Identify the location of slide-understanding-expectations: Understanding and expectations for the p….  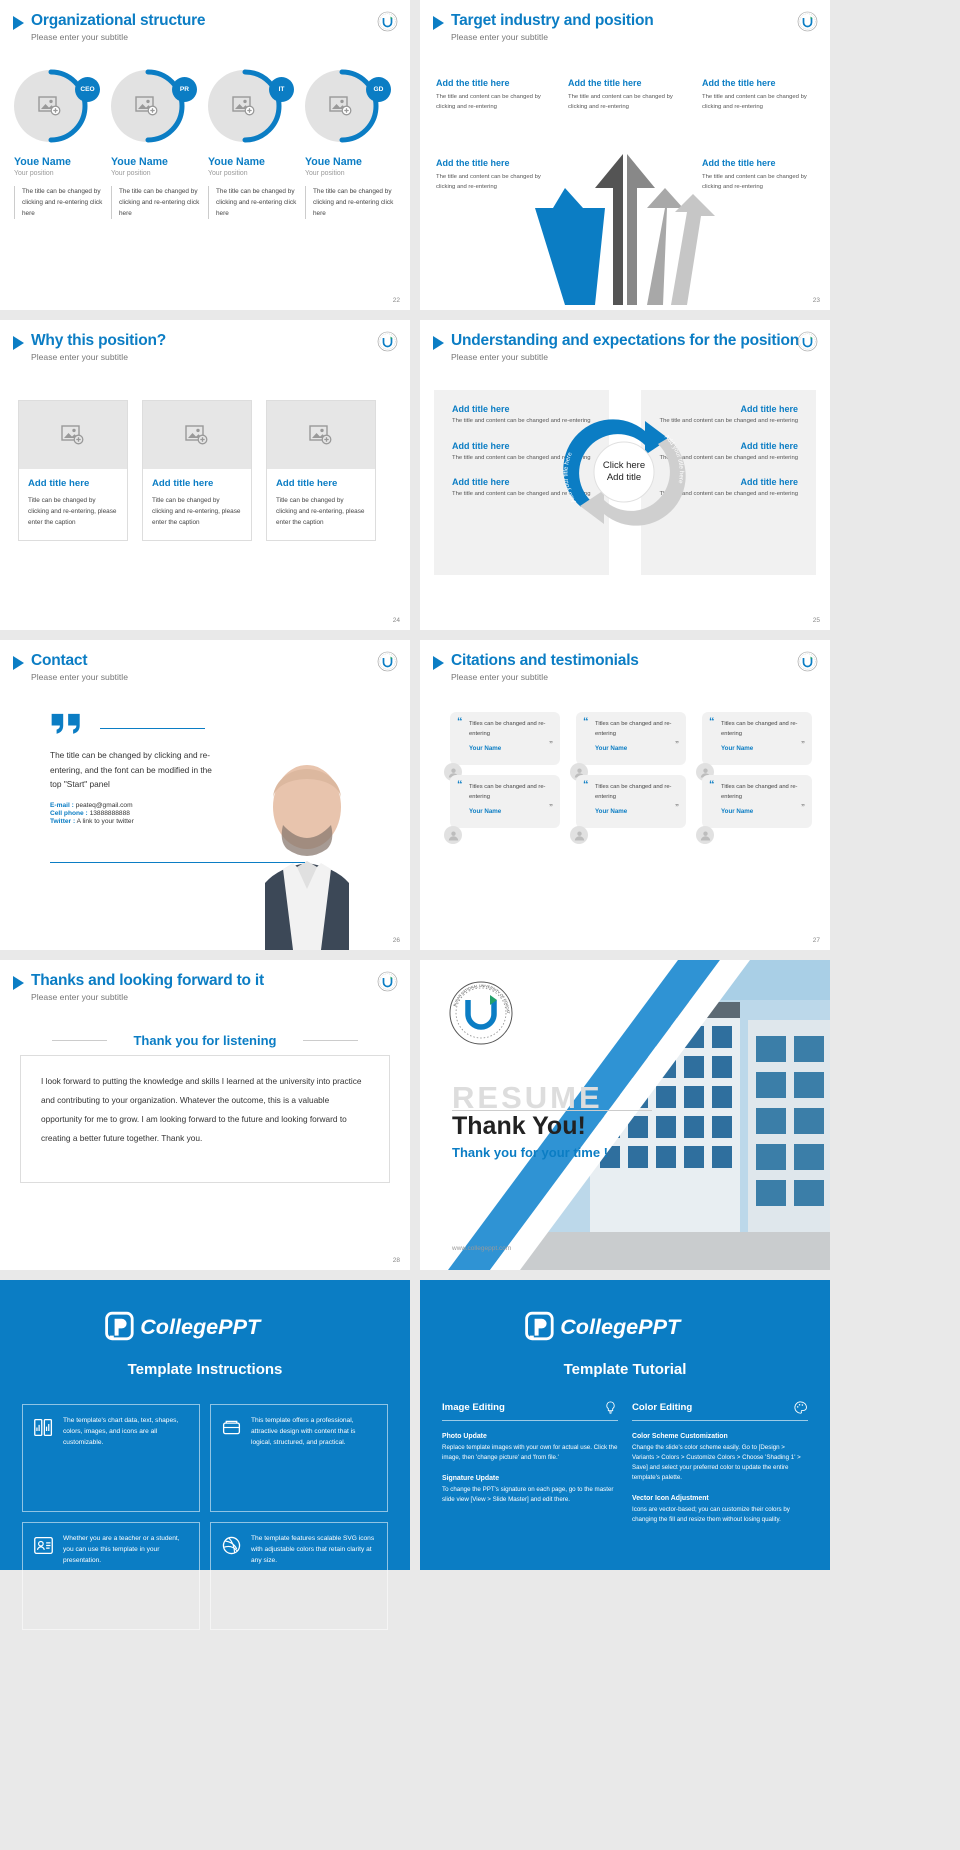
(625, 475).